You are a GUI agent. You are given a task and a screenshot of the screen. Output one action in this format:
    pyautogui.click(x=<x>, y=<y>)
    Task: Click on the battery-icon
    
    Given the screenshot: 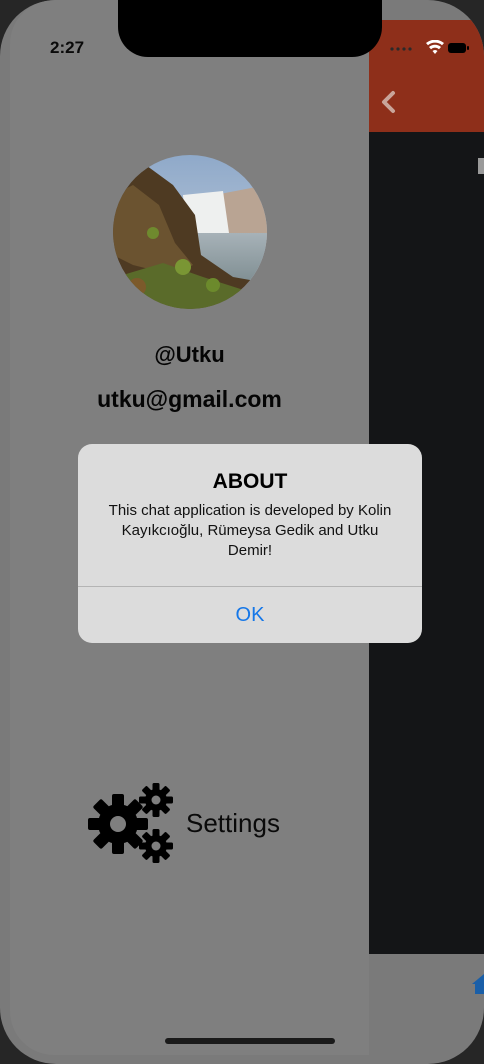 What is the action you would take?
    pyautogui.click(x=458, y=48)
    